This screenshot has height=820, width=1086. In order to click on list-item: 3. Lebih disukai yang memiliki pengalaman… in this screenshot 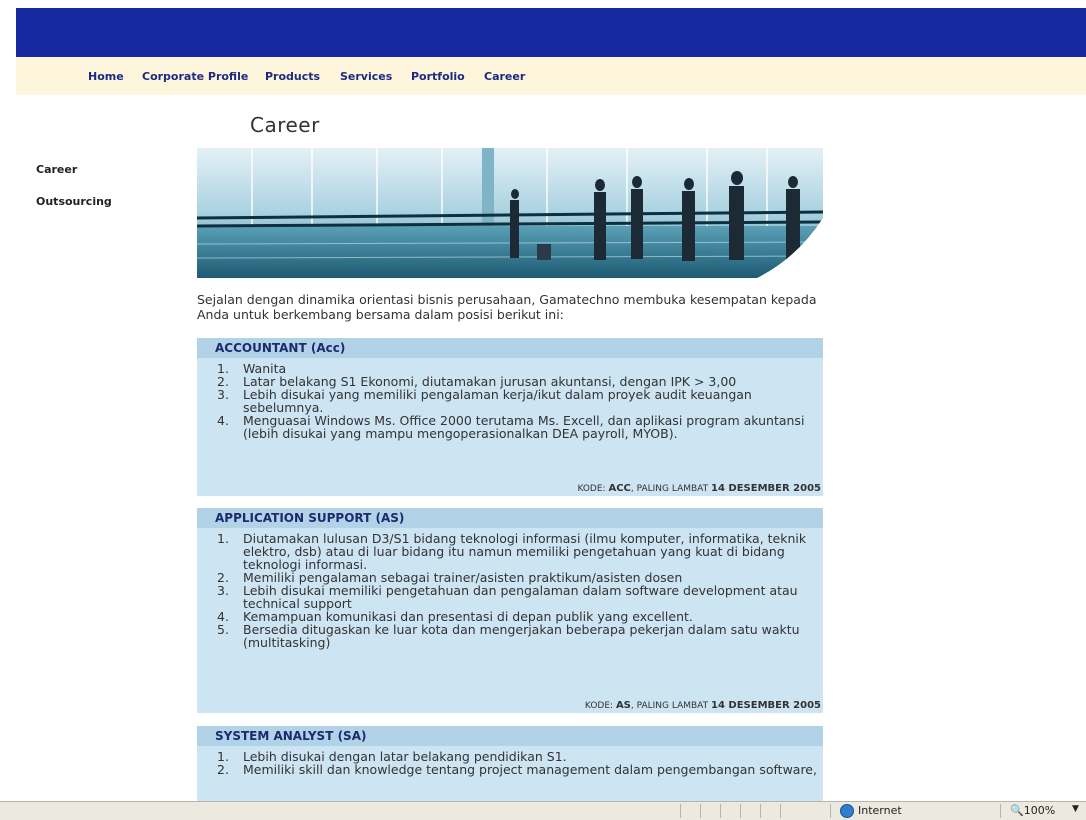, I will do `click(484, 401)`.